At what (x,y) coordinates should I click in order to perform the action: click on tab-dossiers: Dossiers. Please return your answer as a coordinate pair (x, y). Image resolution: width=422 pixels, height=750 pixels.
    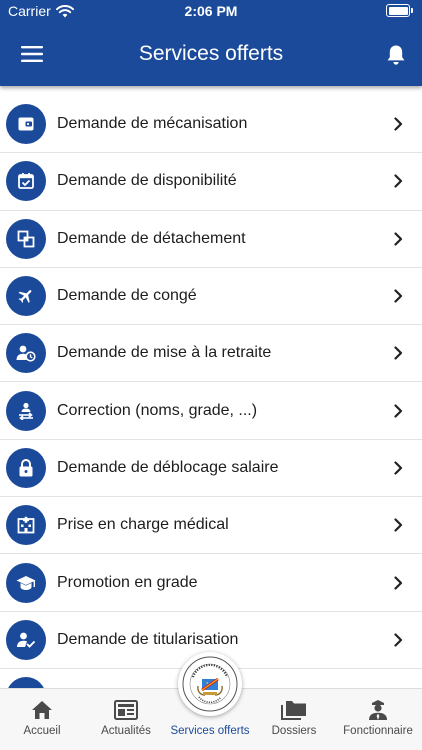
    Looking at the image, I should click on (294, 719).